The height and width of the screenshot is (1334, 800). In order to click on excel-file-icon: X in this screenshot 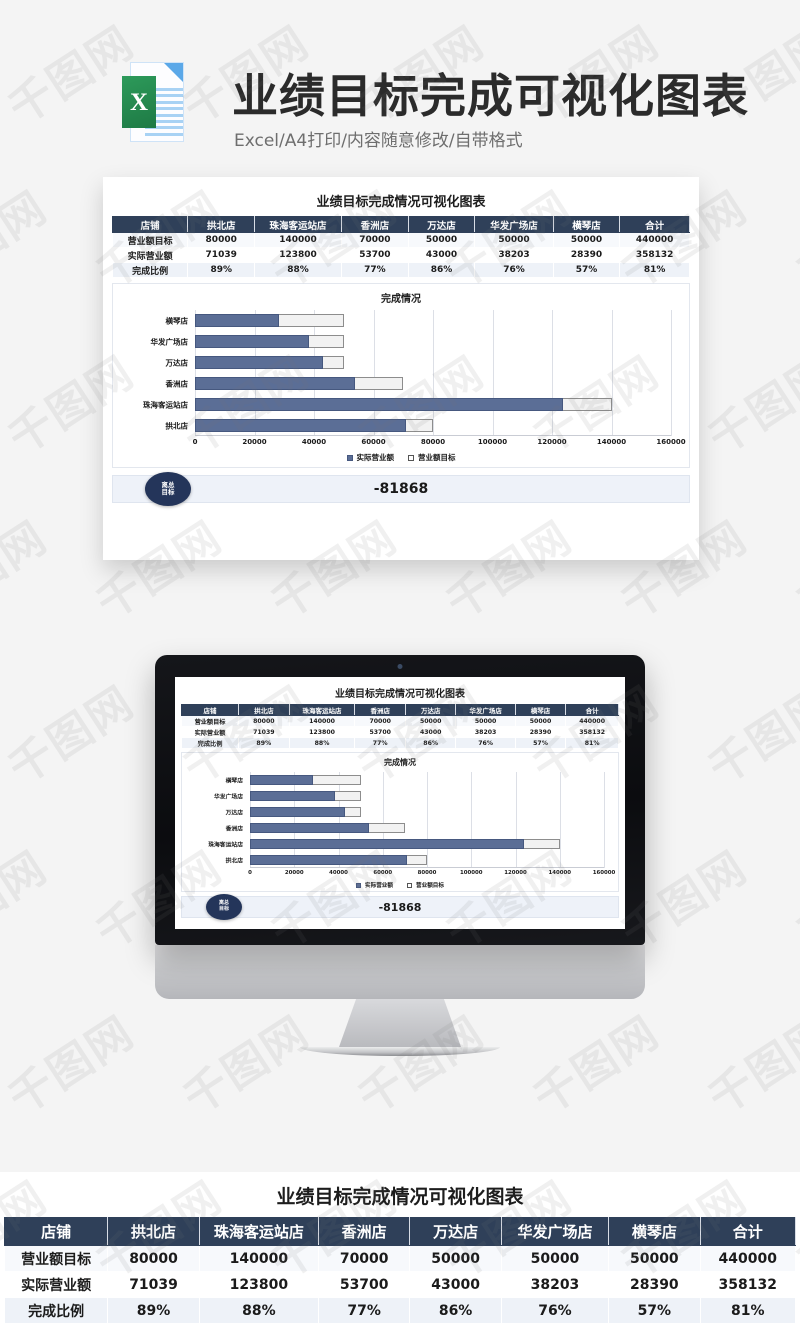, I will do `click(153, 102)`.